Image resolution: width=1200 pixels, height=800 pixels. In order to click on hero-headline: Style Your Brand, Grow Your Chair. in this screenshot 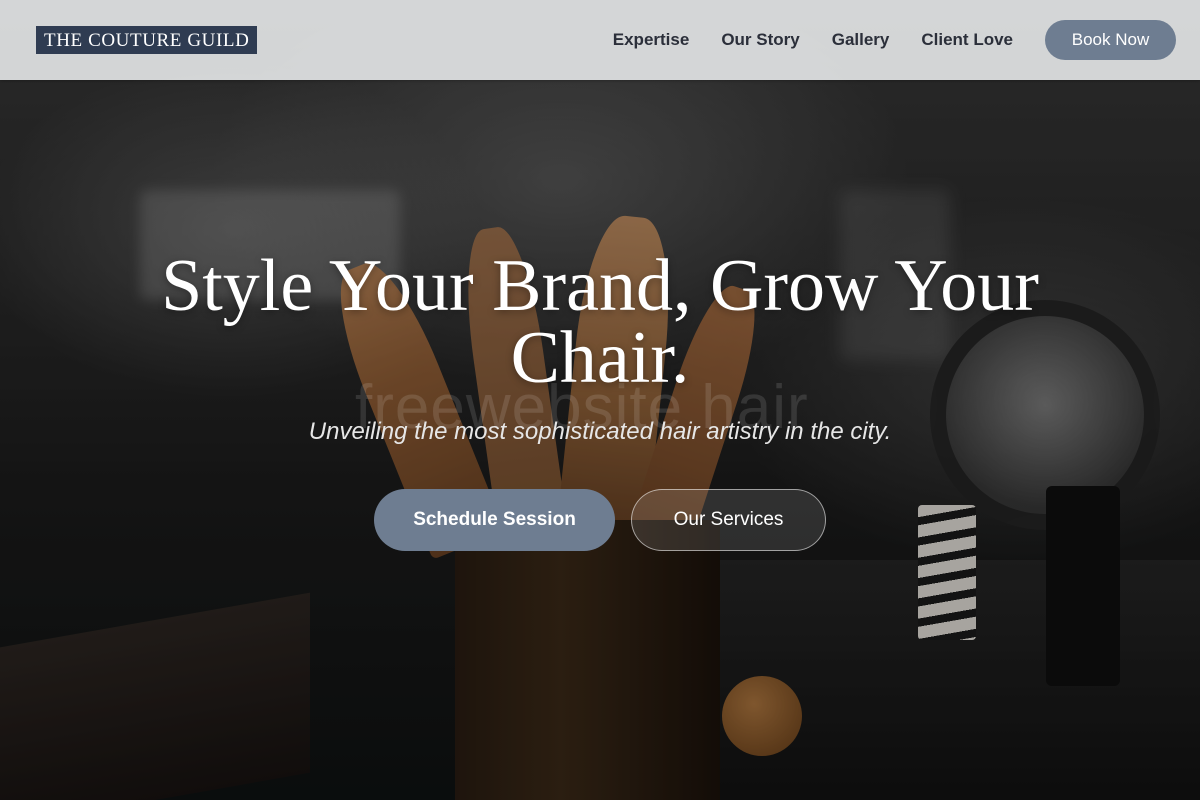, I will do `click(600, 322)`.